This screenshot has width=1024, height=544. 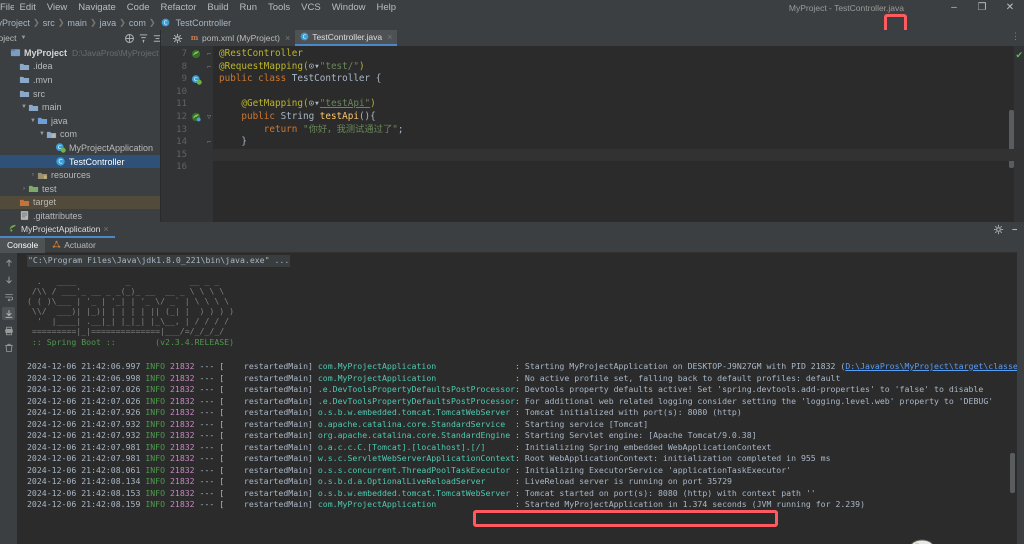 What do you see at coordinates (74, 245) in the screenshot?
I see `sub-tab-actuator: Actuator` at bounding box center [74, 245].